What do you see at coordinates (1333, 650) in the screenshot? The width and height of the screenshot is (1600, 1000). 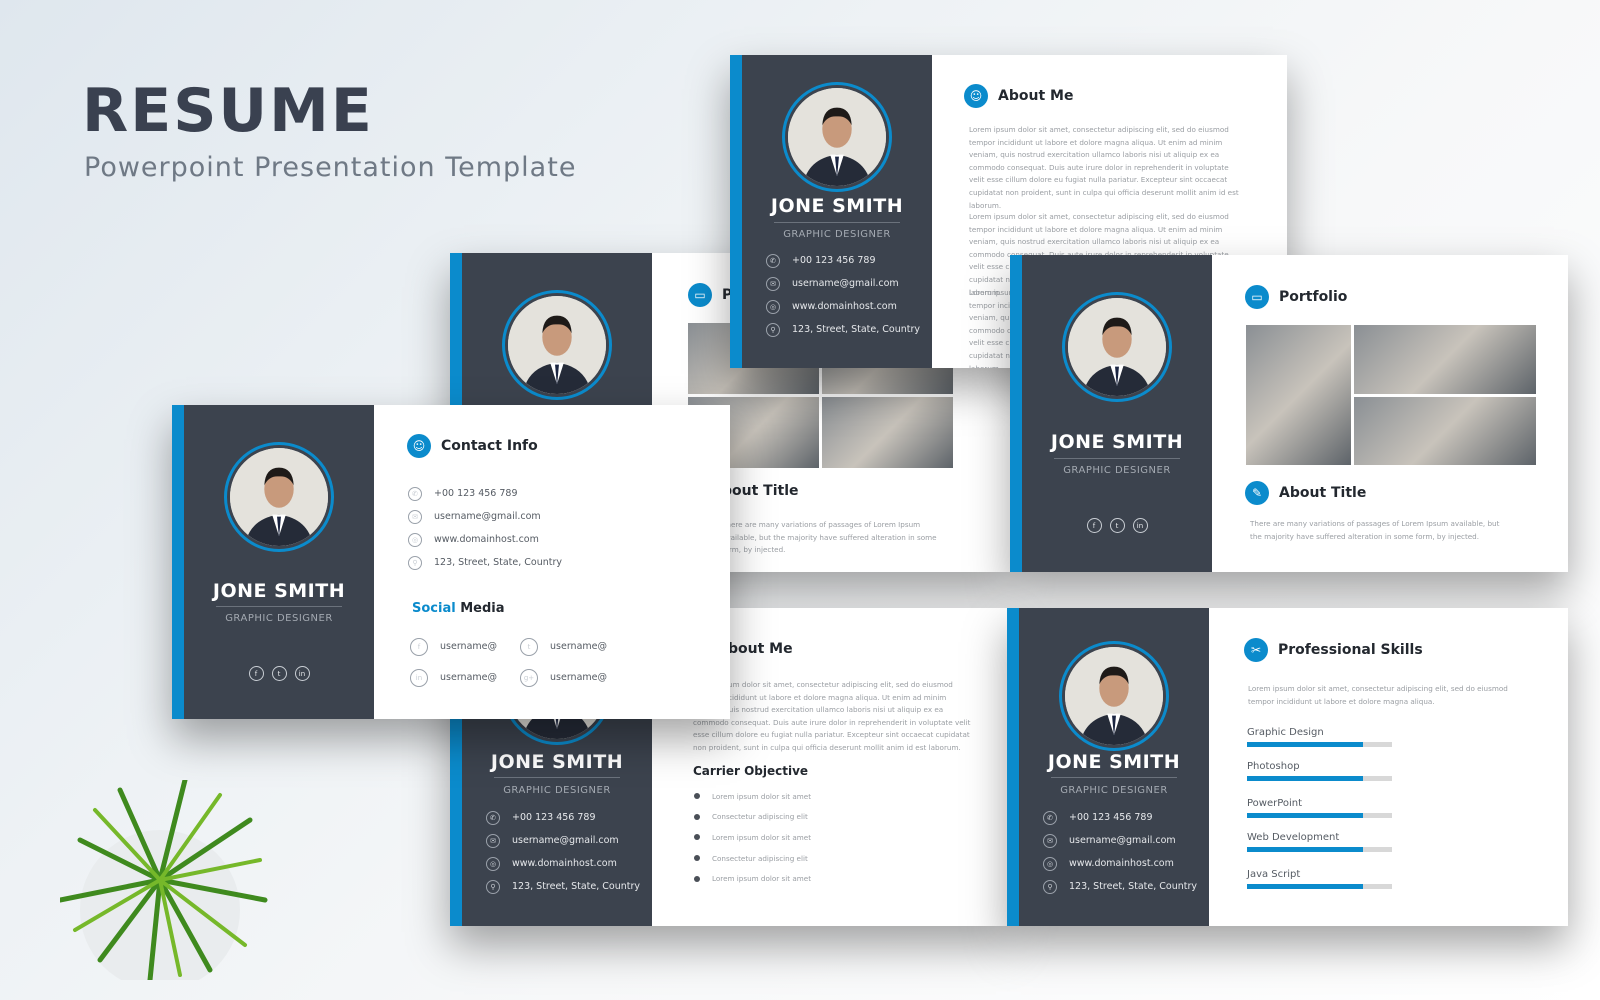 I see `heading-professional-skills: ✂ Professional Skills` at bounding box center [1333, 650].